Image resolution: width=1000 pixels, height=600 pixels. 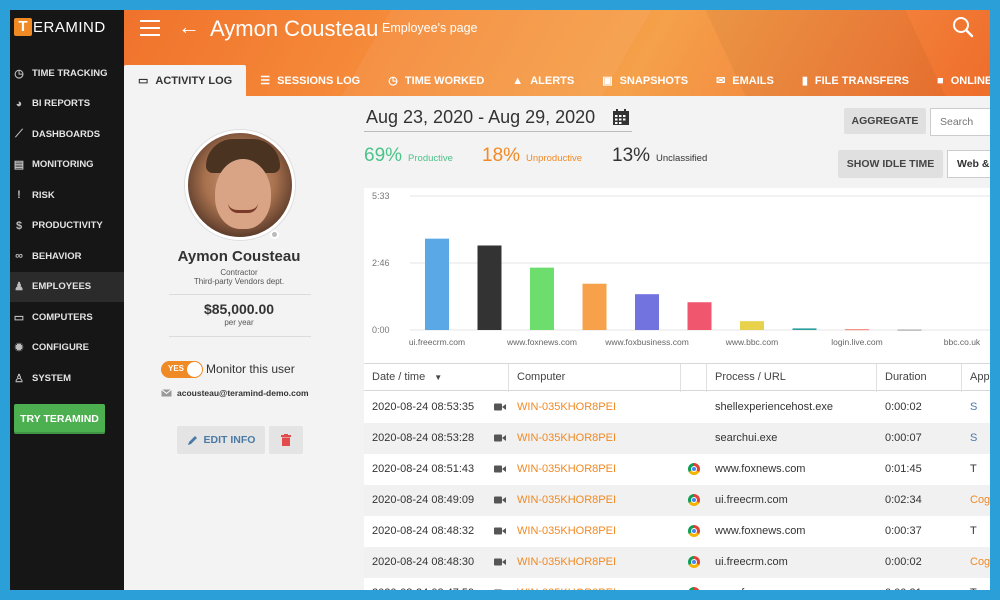 What do you see at coordinates (968, 164) in the screenshot?
I see `web-filter-button: Web &` at bounding box center [968, 164].